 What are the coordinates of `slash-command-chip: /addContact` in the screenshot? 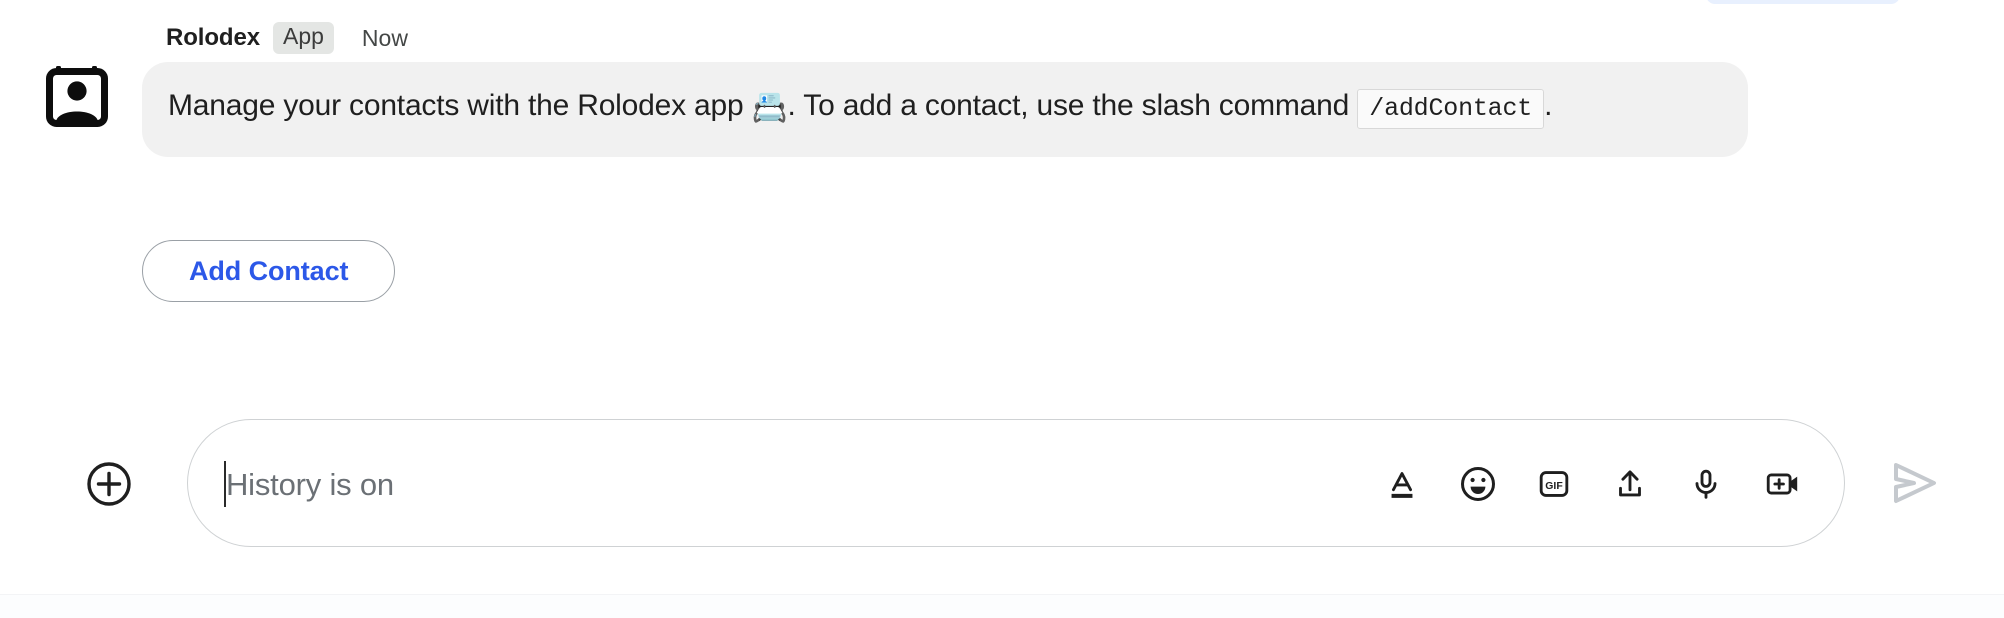 It's located at (1451, 109).